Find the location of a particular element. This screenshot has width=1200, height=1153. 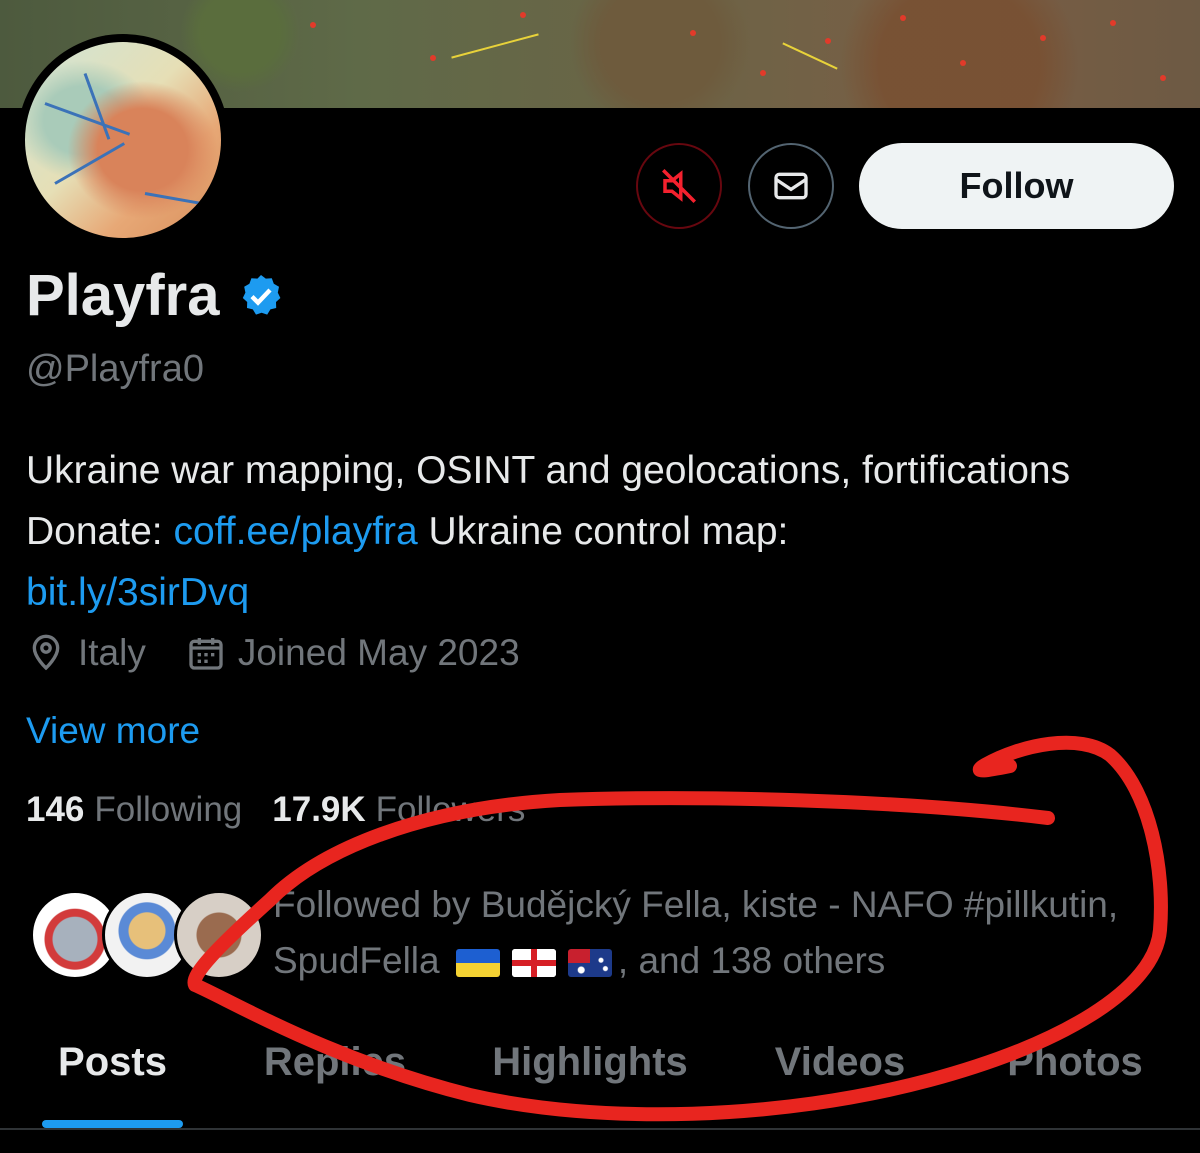

follow-stats: 146 Following 17.9K Followers is located at coordinates (290, 810).